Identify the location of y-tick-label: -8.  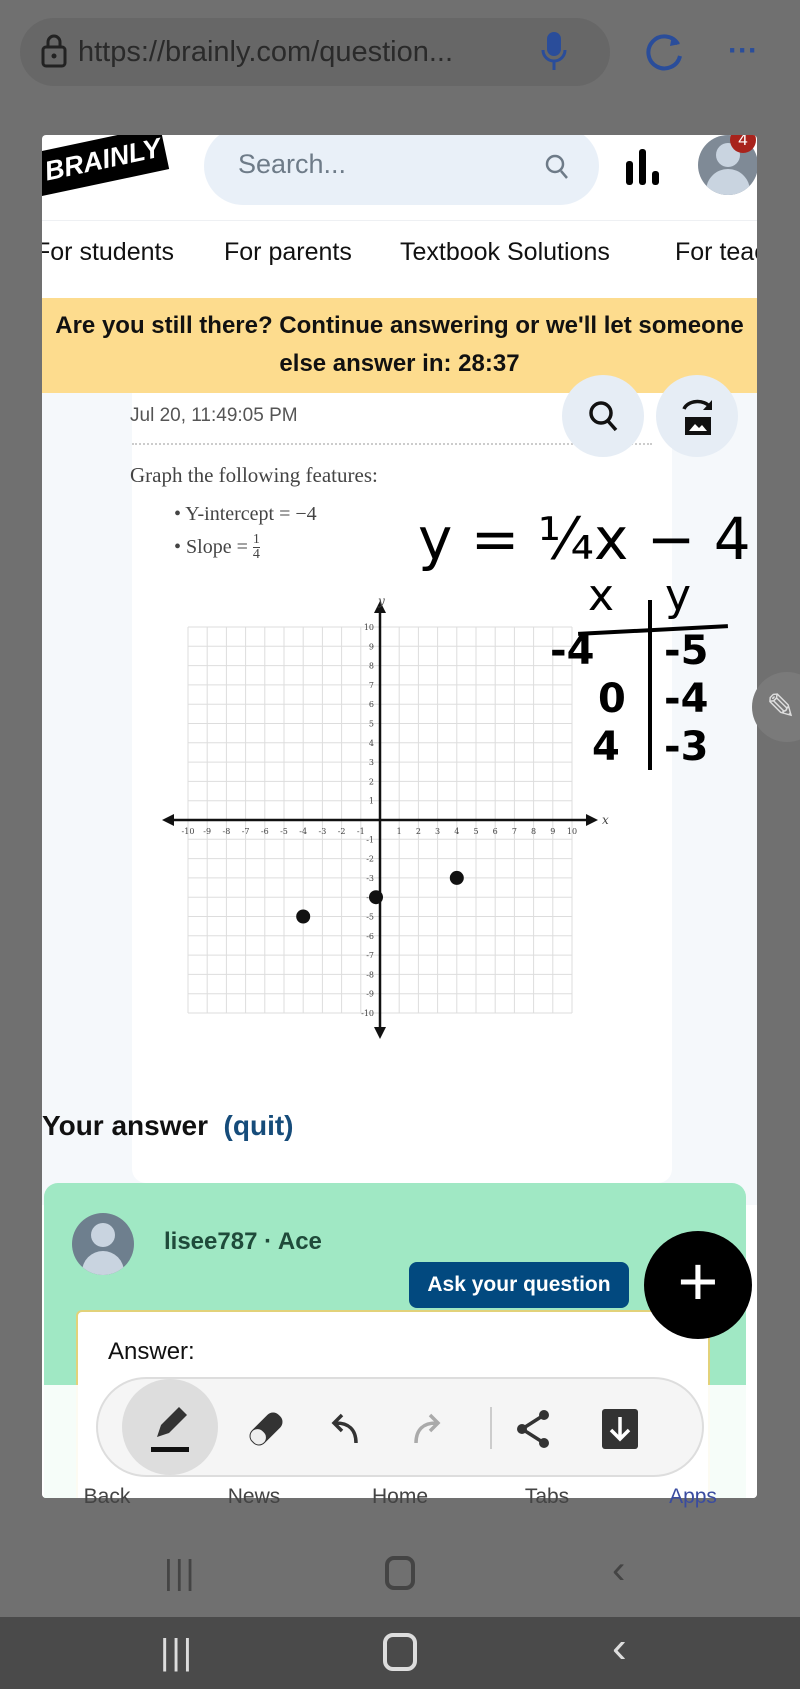
(370, 974).